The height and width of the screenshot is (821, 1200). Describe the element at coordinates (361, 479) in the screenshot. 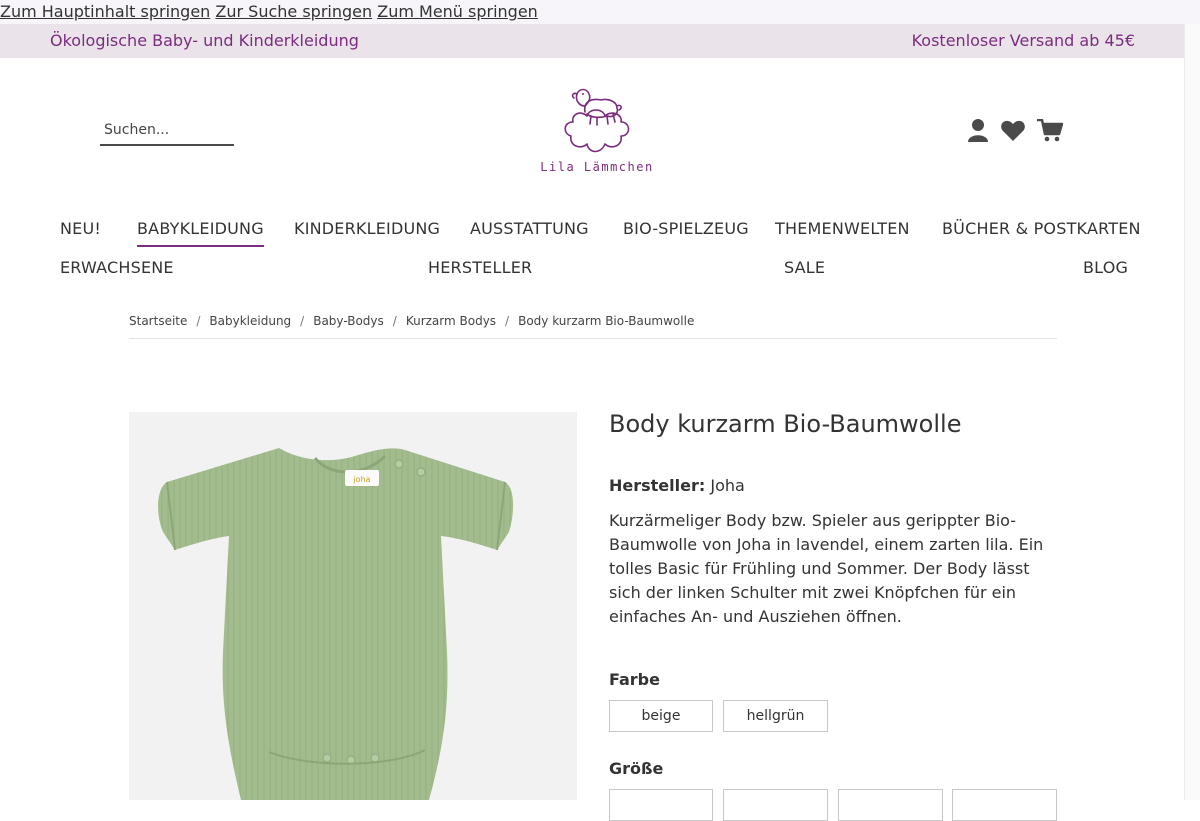

I see `svg-text: joha` at that location.